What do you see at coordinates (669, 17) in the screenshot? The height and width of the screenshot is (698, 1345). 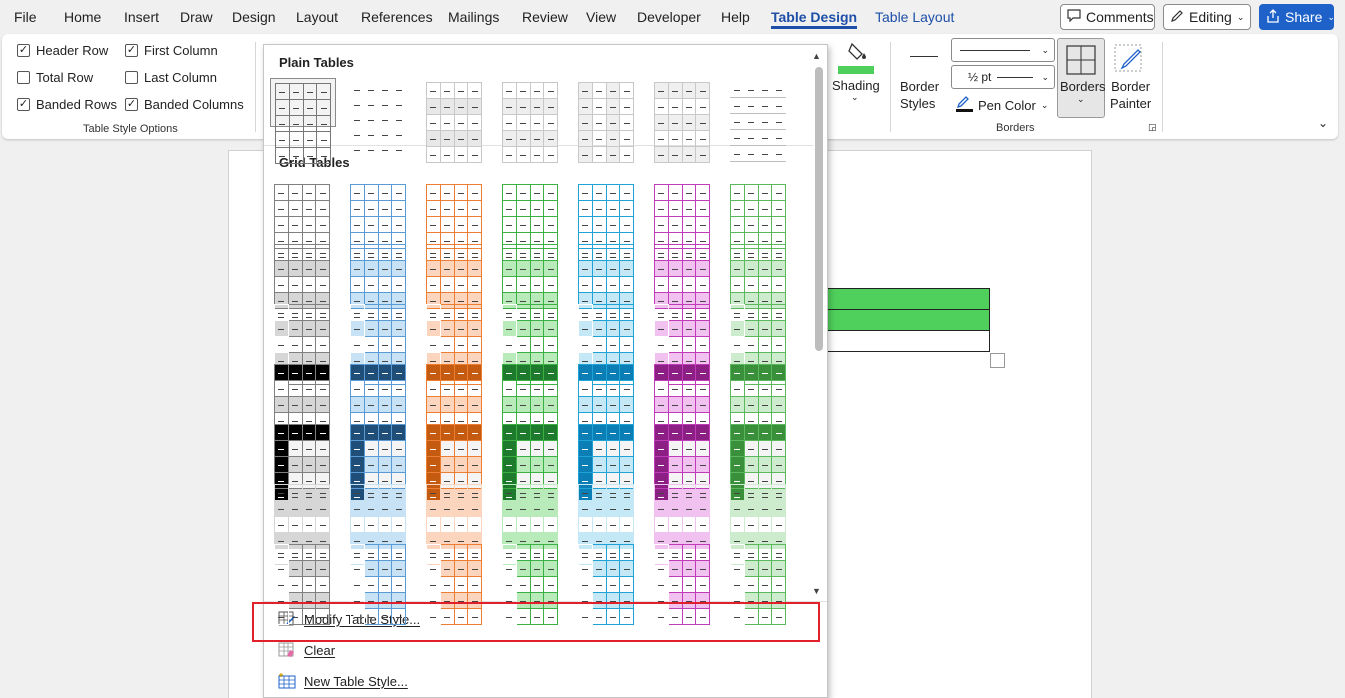 I see `tab-developer: Developer` at bounding box center [669, 17].